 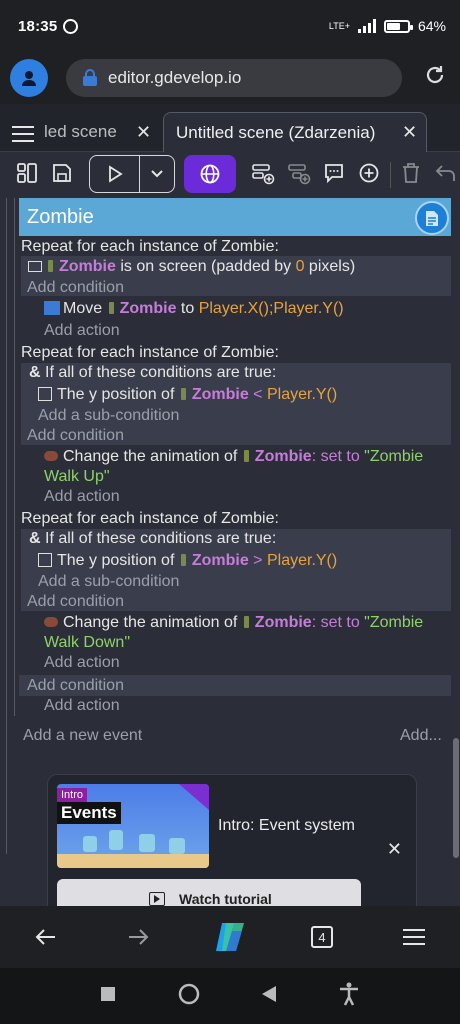 I want to click on add-more-icon, so click(x=369, y=173).